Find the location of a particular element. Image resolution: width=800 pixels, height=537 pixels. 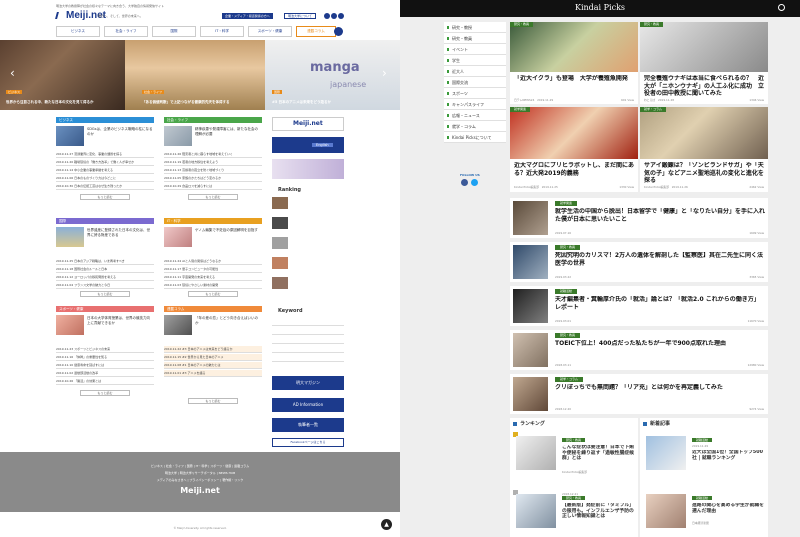

nav-item: キャンパスライフ is located at coordinates (475, 104).